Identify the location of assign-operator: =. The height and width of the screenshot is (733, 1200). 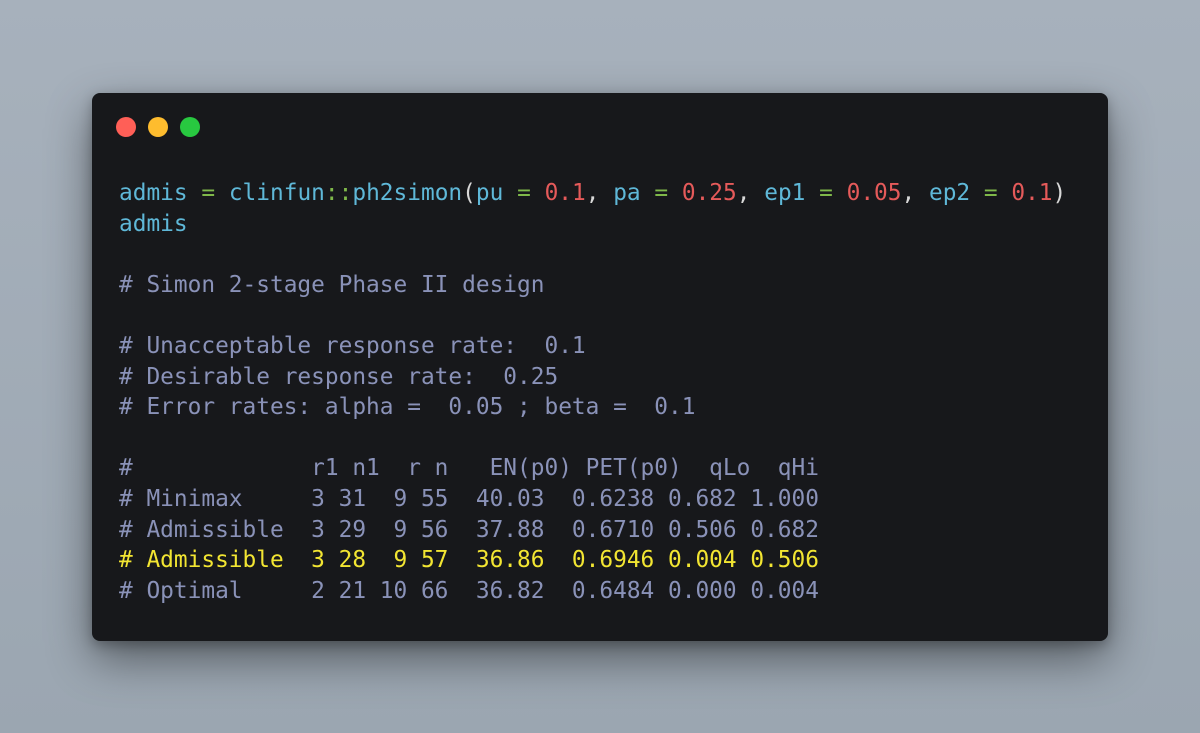
(208, 193).